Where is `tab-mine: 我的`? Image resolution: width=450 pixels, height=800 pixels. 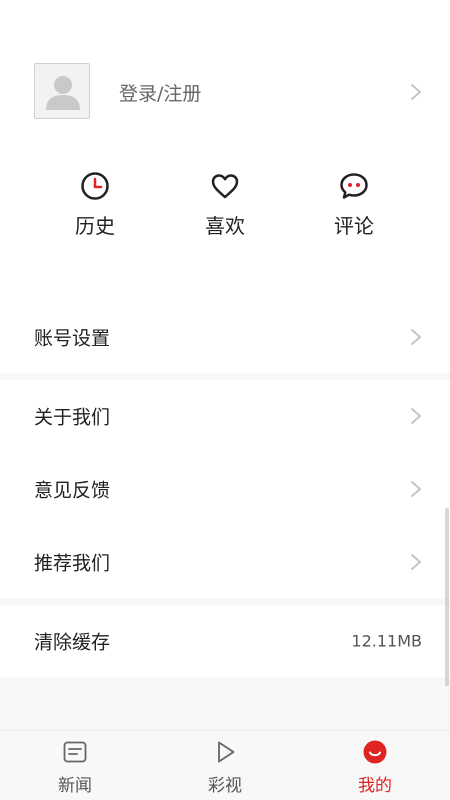 tab-mine: 我的 is located at coordinates (375, 767).